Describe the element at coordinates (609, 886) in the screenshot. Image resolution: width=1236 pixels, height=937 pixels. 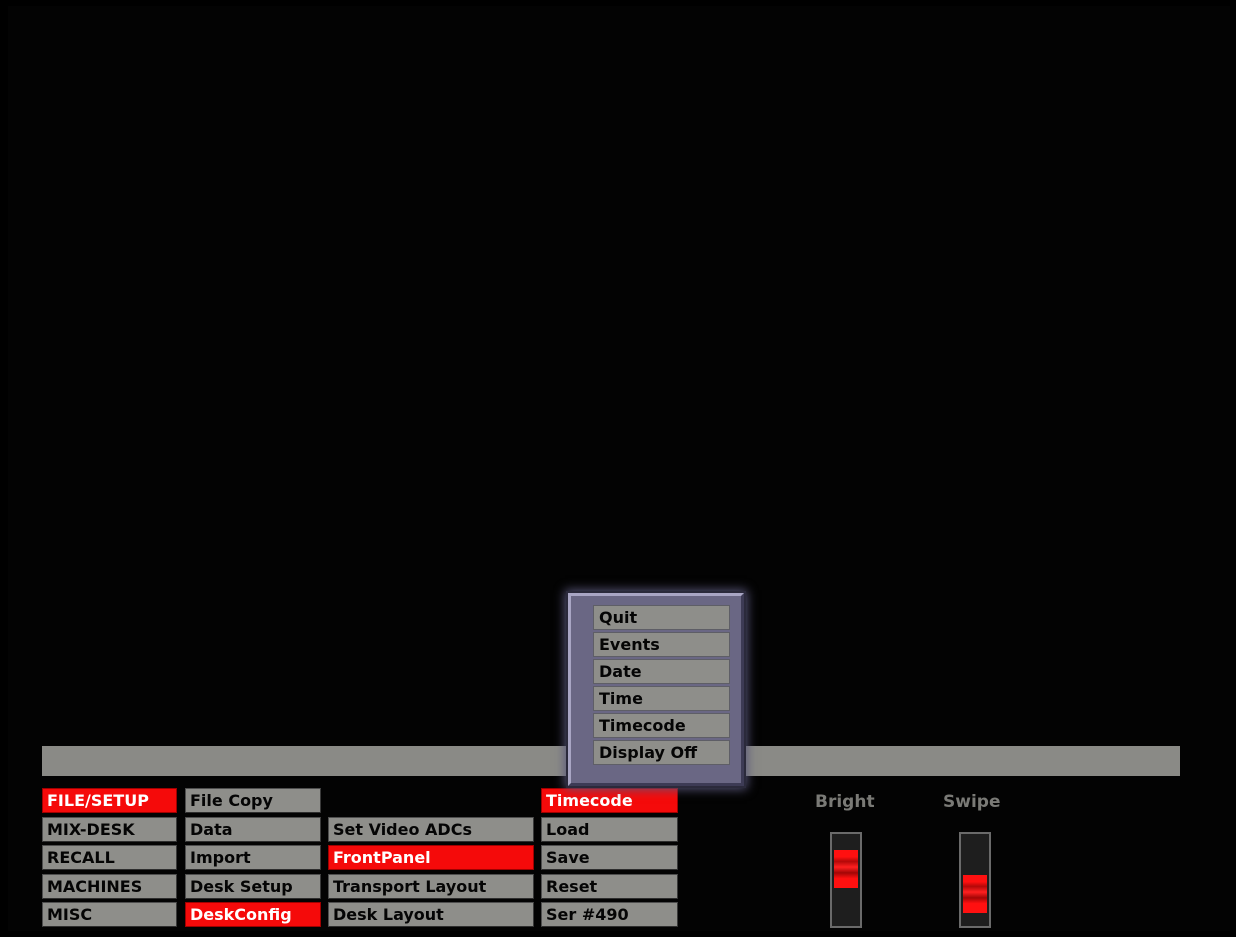
I see `reset-button: Reset` at that location.